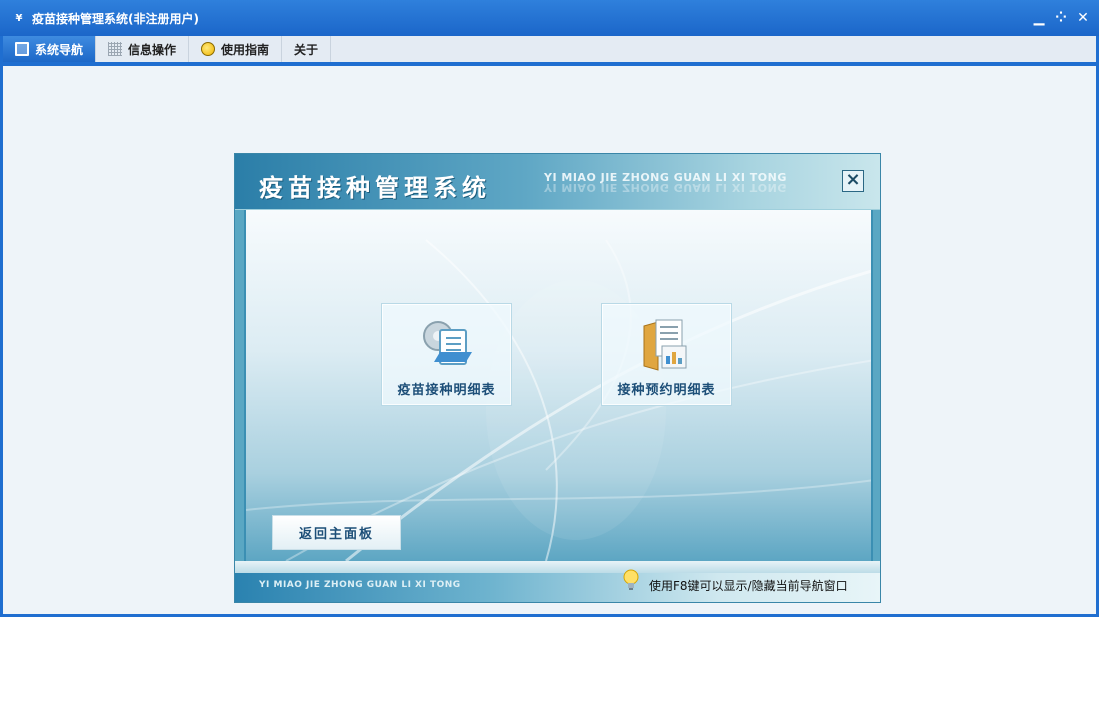 This screenshot has height=723, width=1099. What do you see at coordinates (208, 49) in the screenshot?
I see `help-icon` at bounding box center [208, 49].